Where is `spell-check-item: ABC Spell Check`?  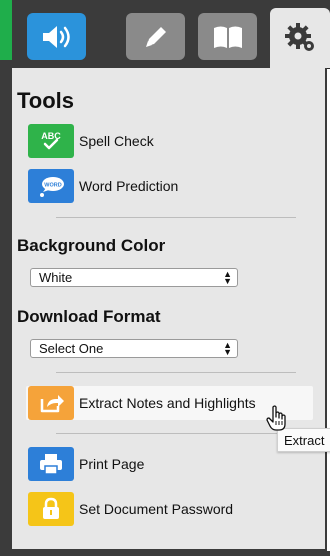 spell-check-item: ABC Spell Check is located at coordinates (91, 141).